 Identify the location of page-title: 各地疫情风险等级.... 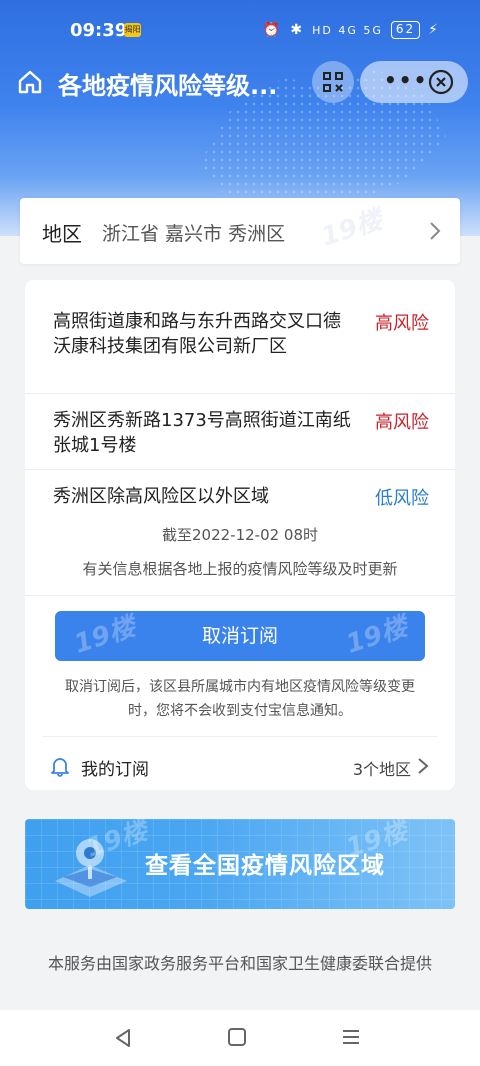
(168, 86).